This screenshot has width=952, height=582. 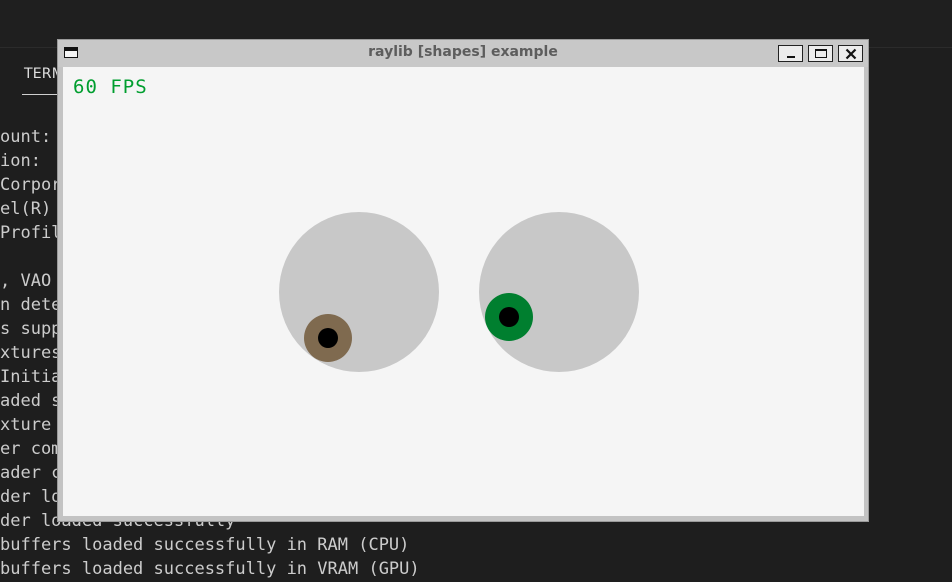 I want to click on title-bar: raylib [shapes] example, so click(x=463, y=53).